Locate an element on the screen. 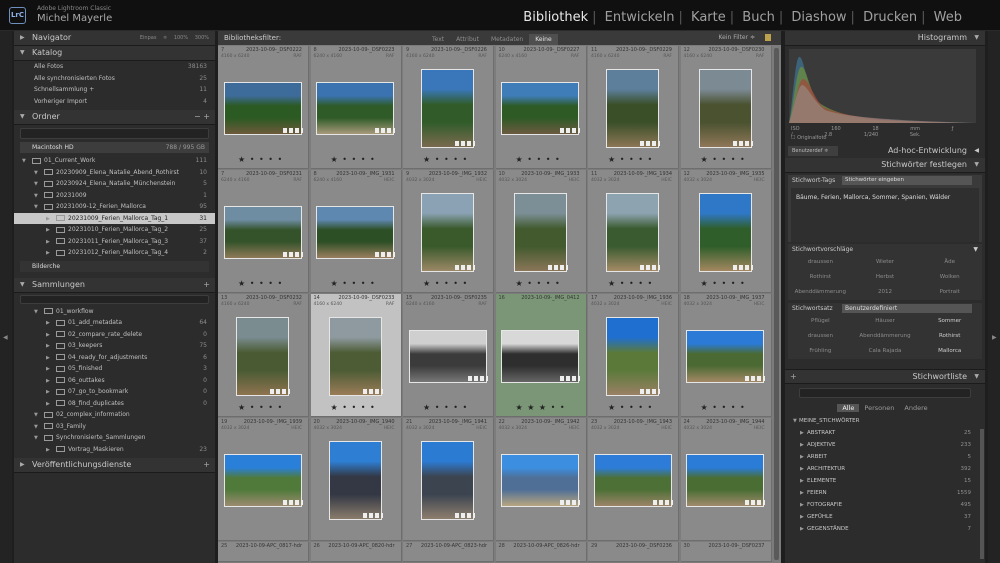 The height and width of the screenshot is (563, 1000). suggestion-keyword: Äde is located at coordinates (949, 262).